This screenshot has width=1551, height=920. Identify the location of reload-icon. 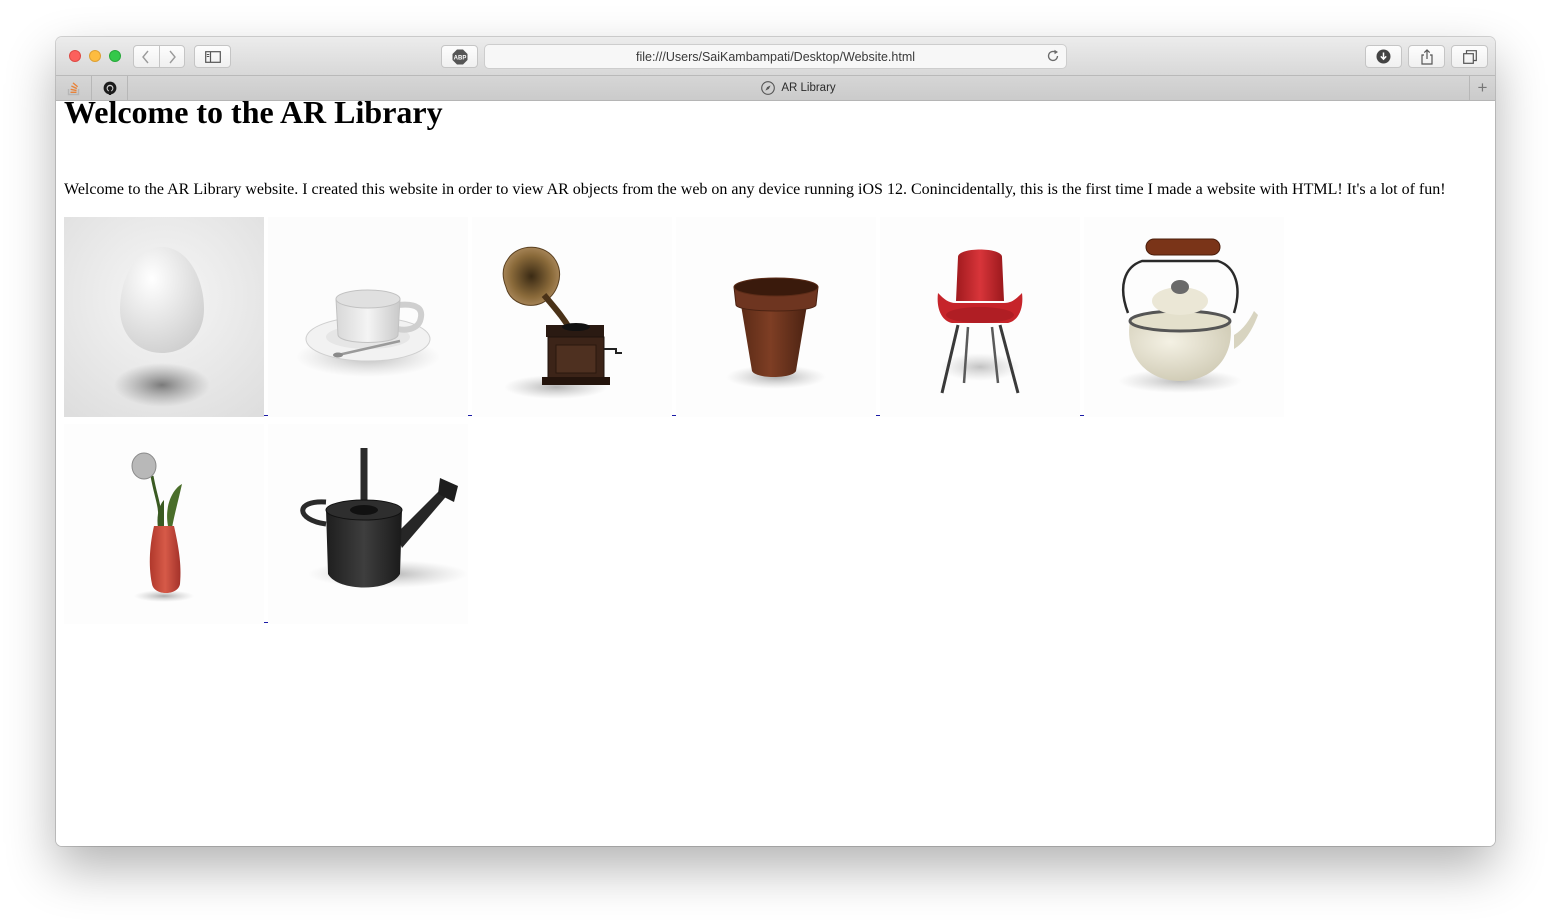
(1053, 55).